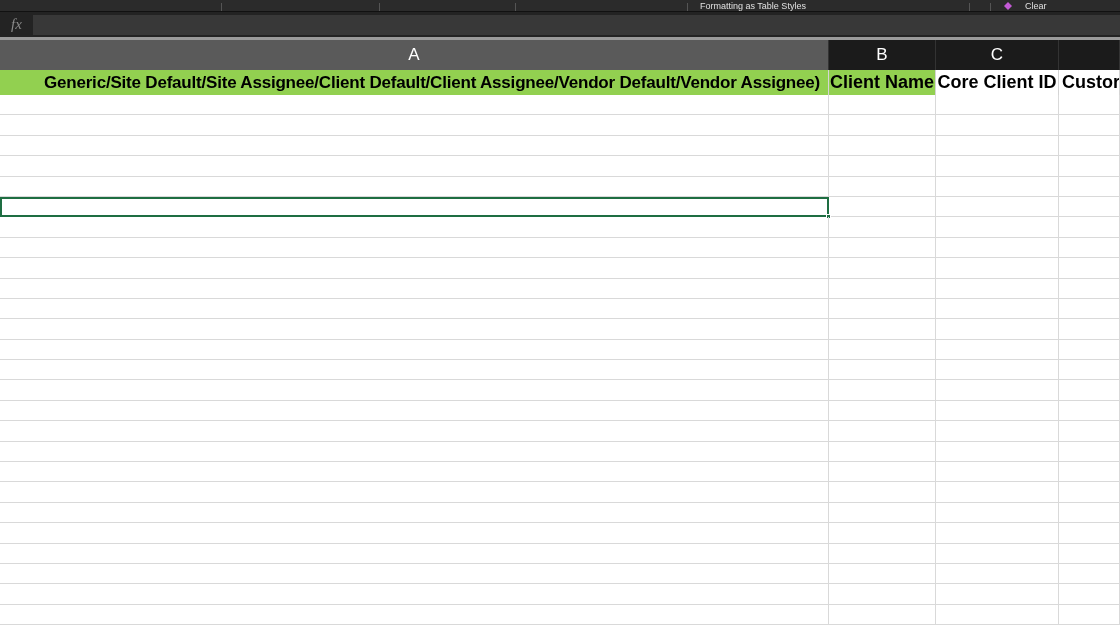 The image size is (1120, 626). Describe the element at coordinates (997, 55) in the screenshot. I see `column-header: C` at that location.